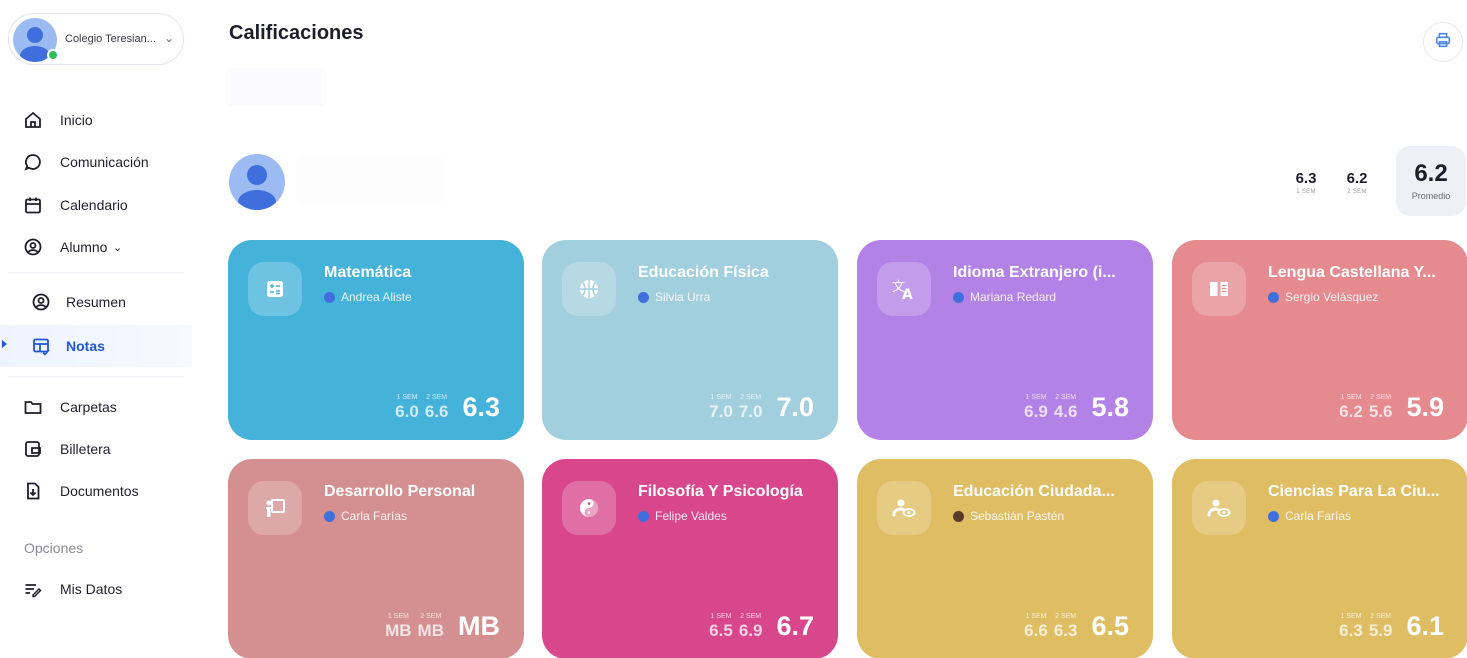  I want to click on sidebar-item-notas: Notas, so click(96, 346).